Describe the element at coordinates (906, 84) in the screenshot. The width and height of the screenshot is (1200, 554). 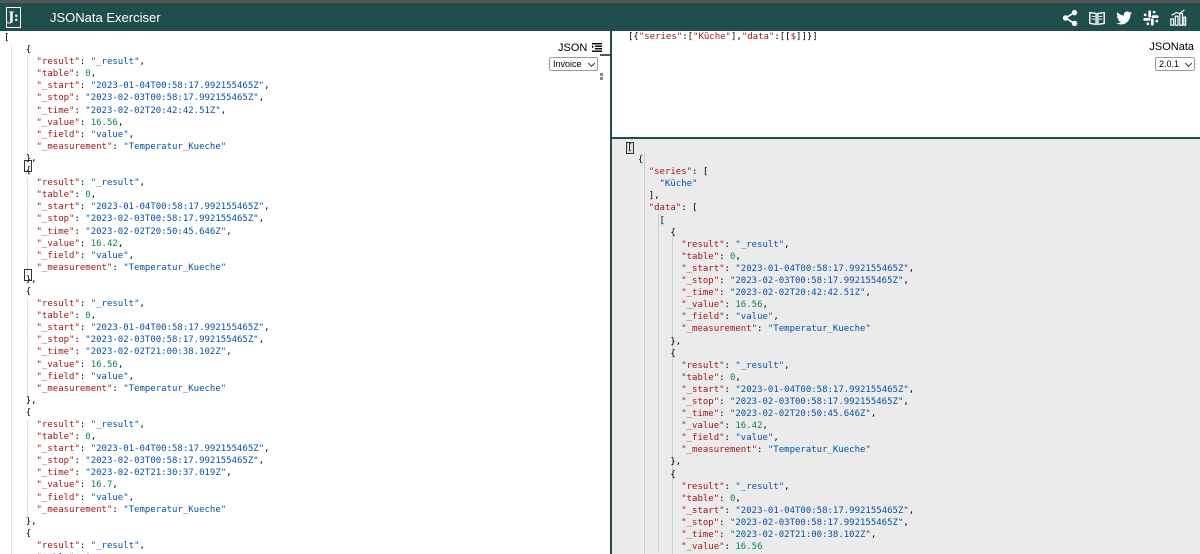
I see `expression-editor: [{"series":["Küche"],"data":[[$]]}]` at that location.